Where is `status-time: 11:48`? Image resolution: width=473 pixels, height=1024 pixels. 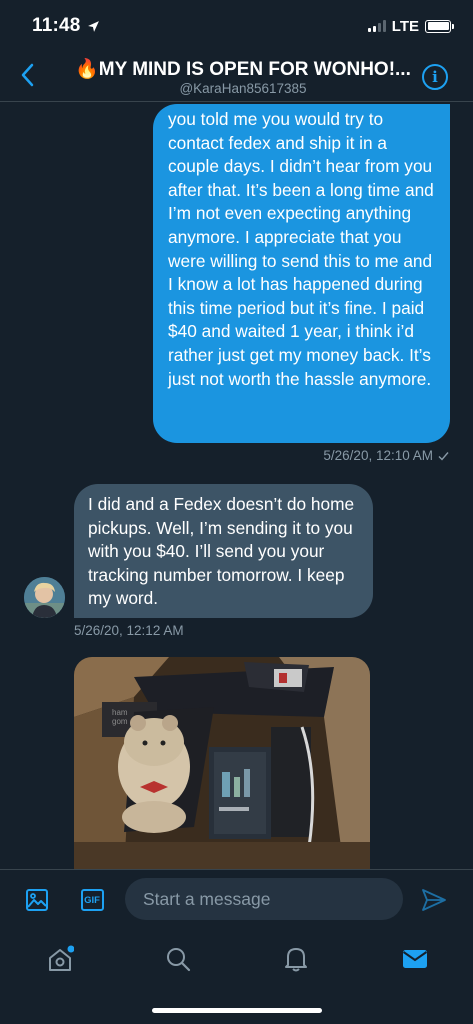 status-time: 11:48 is located at coordinates (66, 26).